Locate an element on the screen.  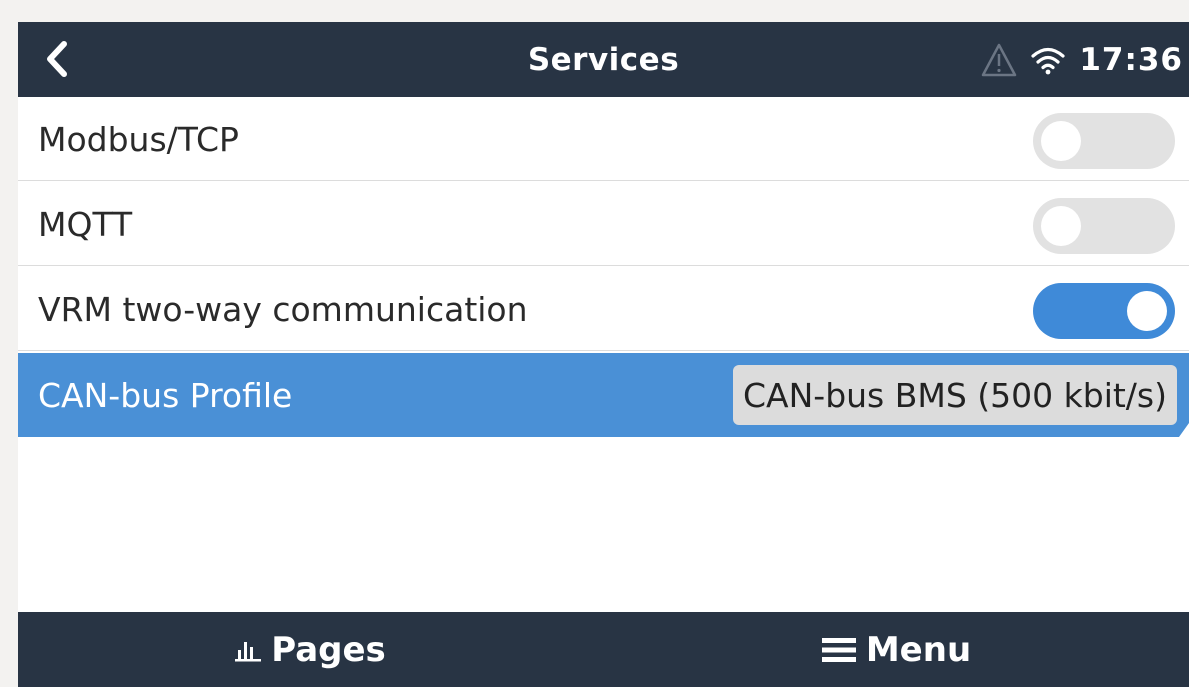
menu-label: Menu is located at coordinates (918, 649).